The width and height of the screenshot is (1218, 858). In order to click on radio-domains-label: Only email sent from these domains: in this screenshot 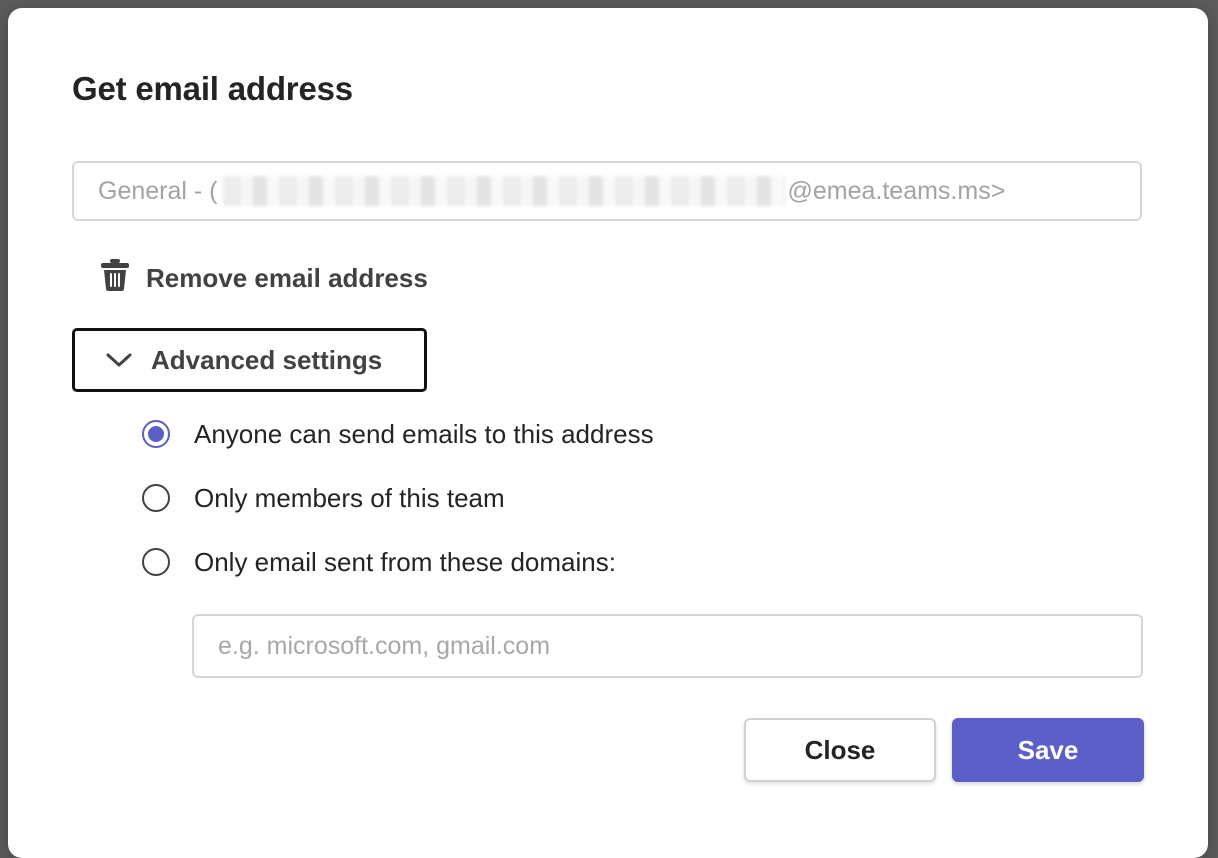, I will do `click(405, 561)`.